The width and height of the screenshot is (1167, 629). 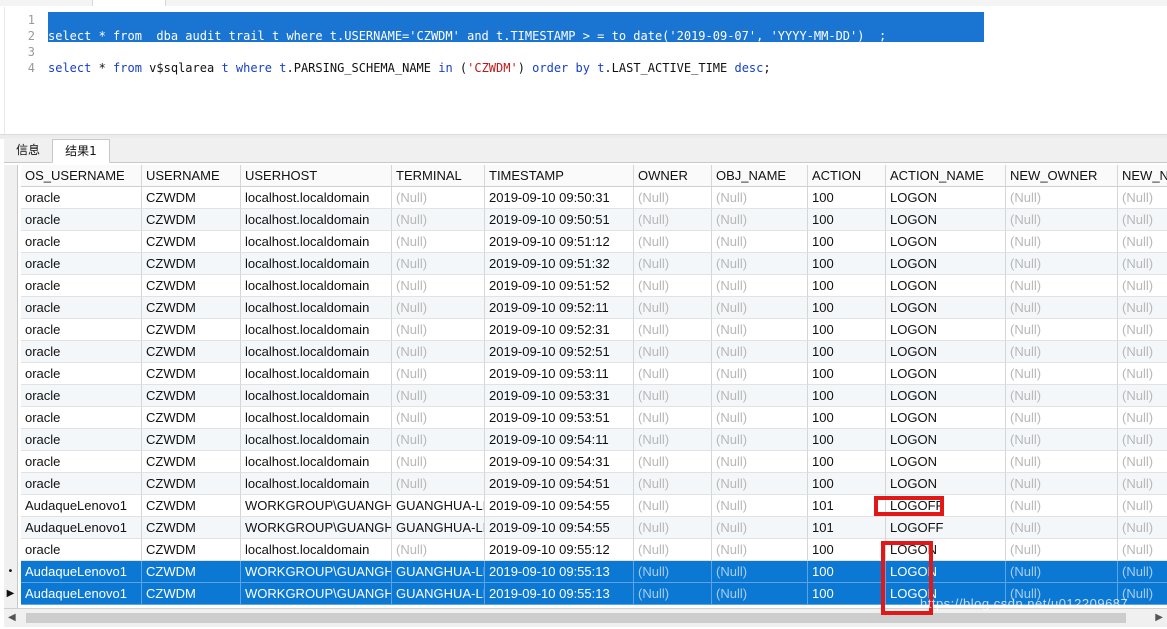 I want to click on column-header: TERMINAL, so click(x=438, y=176).